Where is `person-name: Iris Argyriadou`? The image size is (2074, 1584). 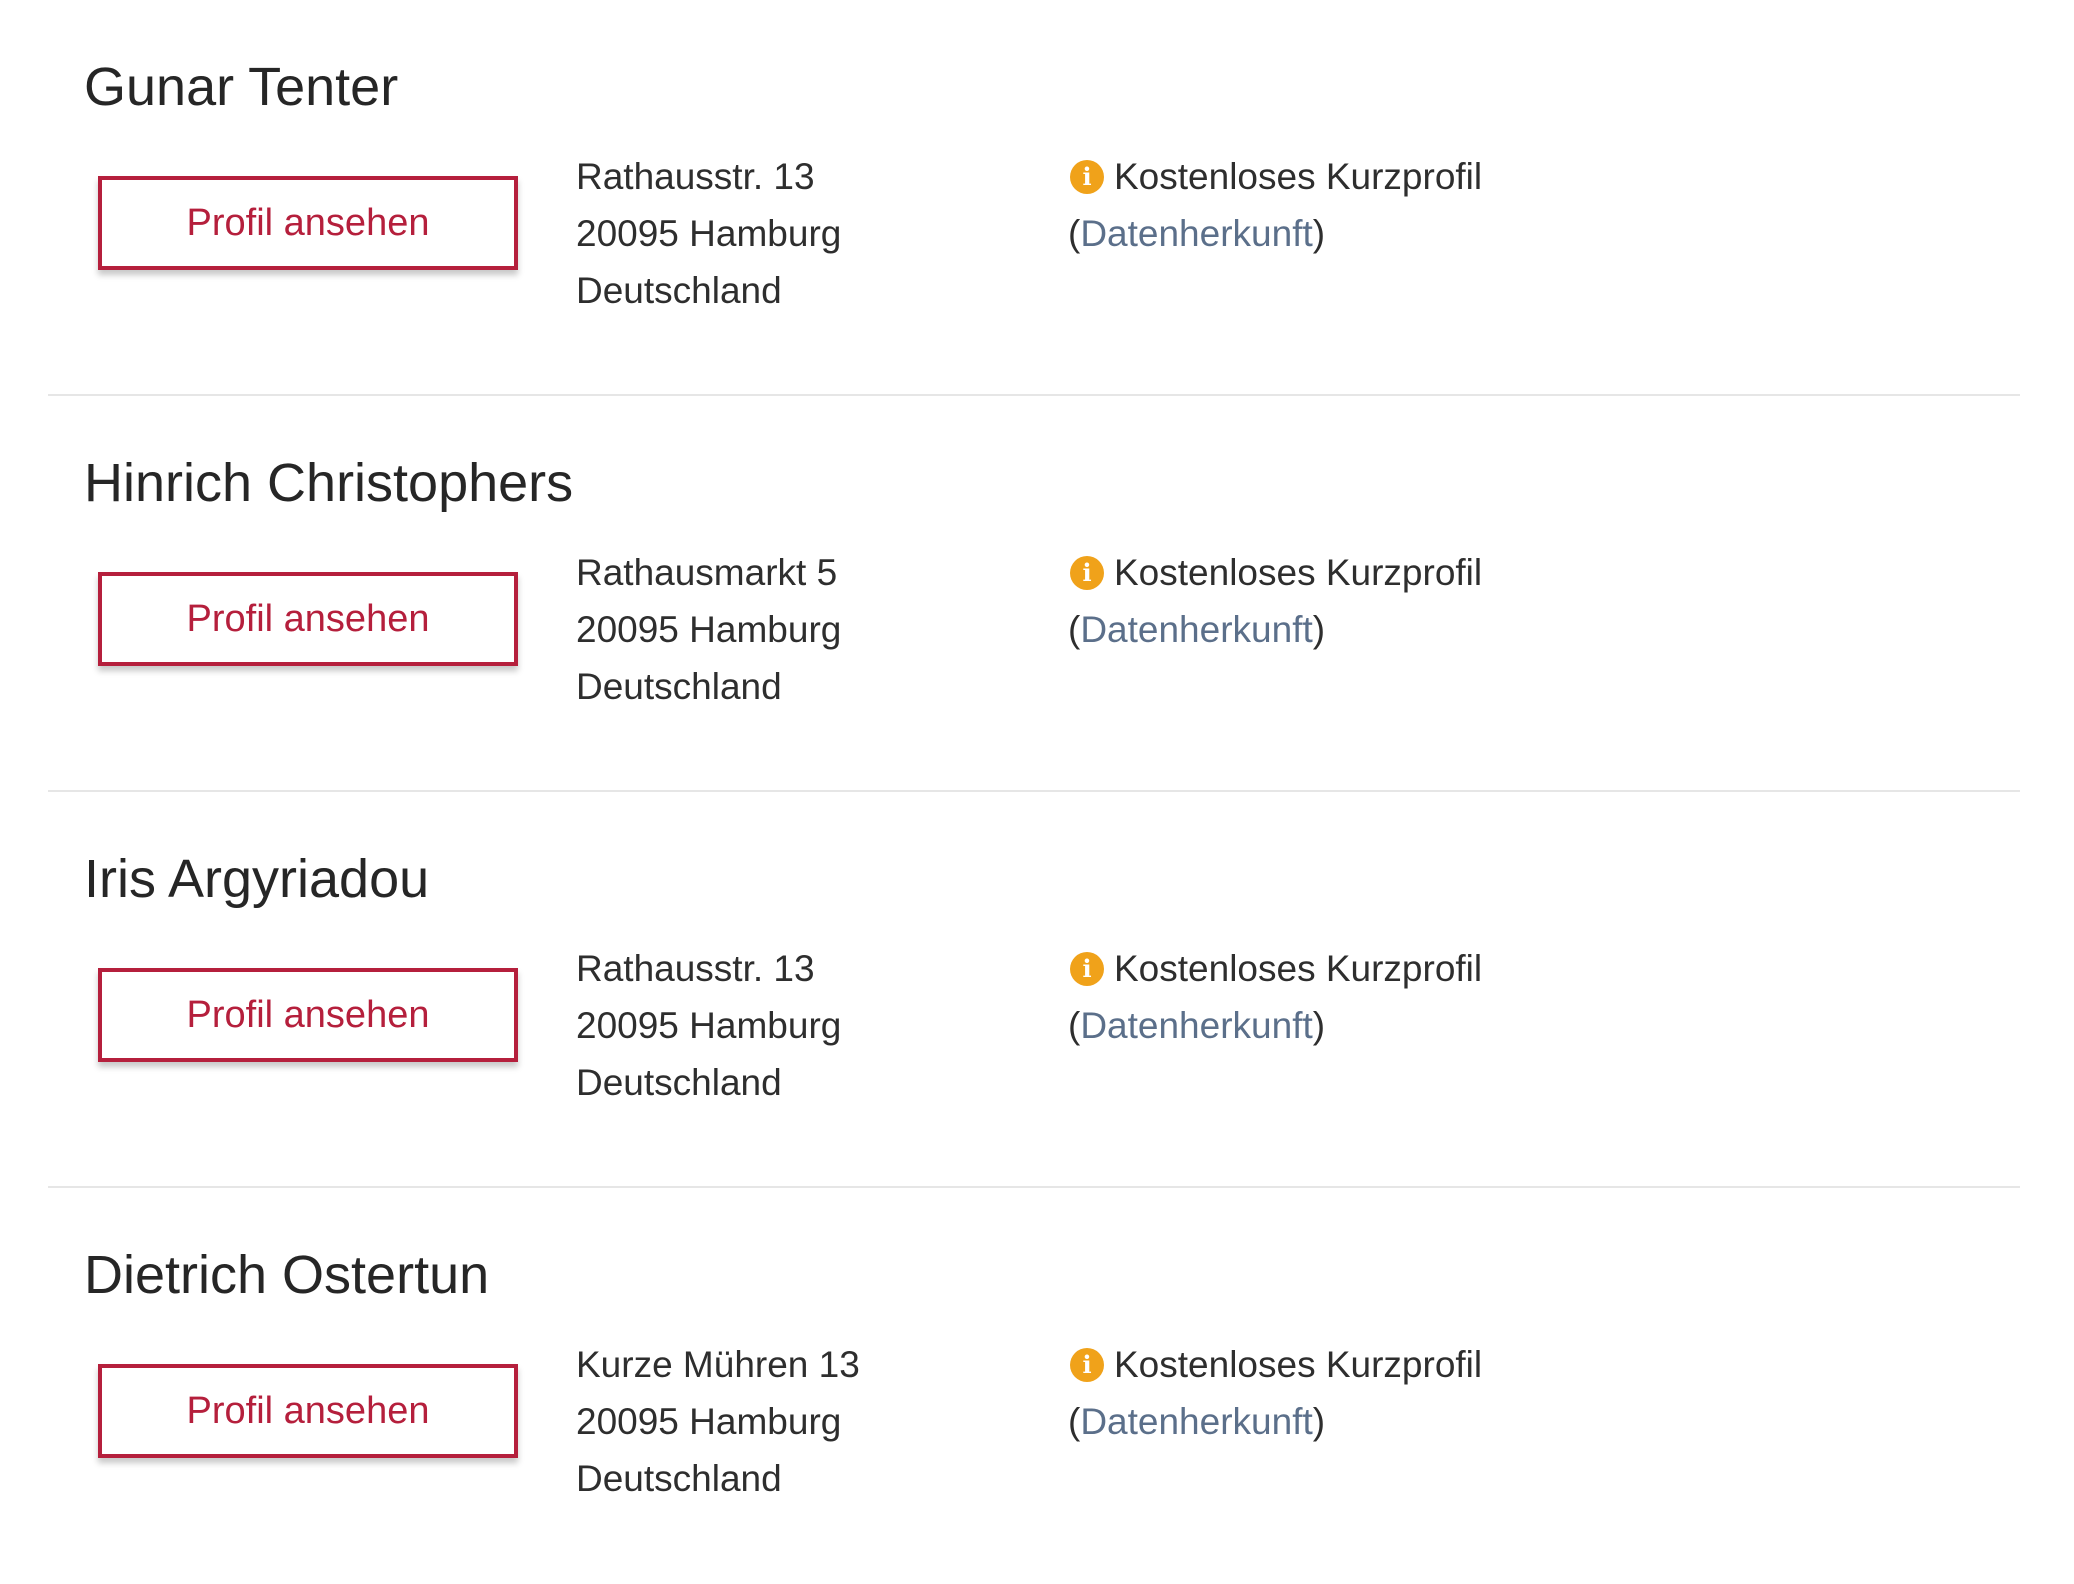
person-name: Iris Argyriadou is located at coordinates (257, 879).